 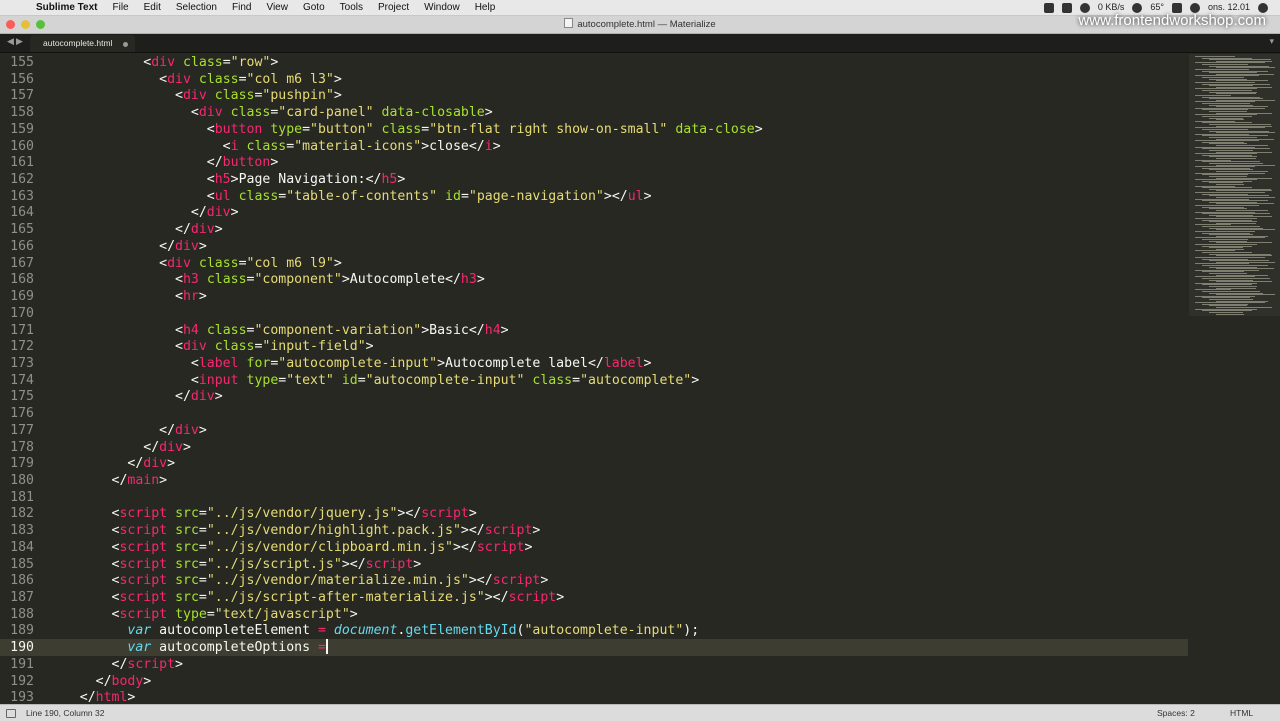 What do you see at coordinates (203, 614) in the screenshot?
I see `line-code: <script type="text/javascript">` at bounding box center [203, 614].